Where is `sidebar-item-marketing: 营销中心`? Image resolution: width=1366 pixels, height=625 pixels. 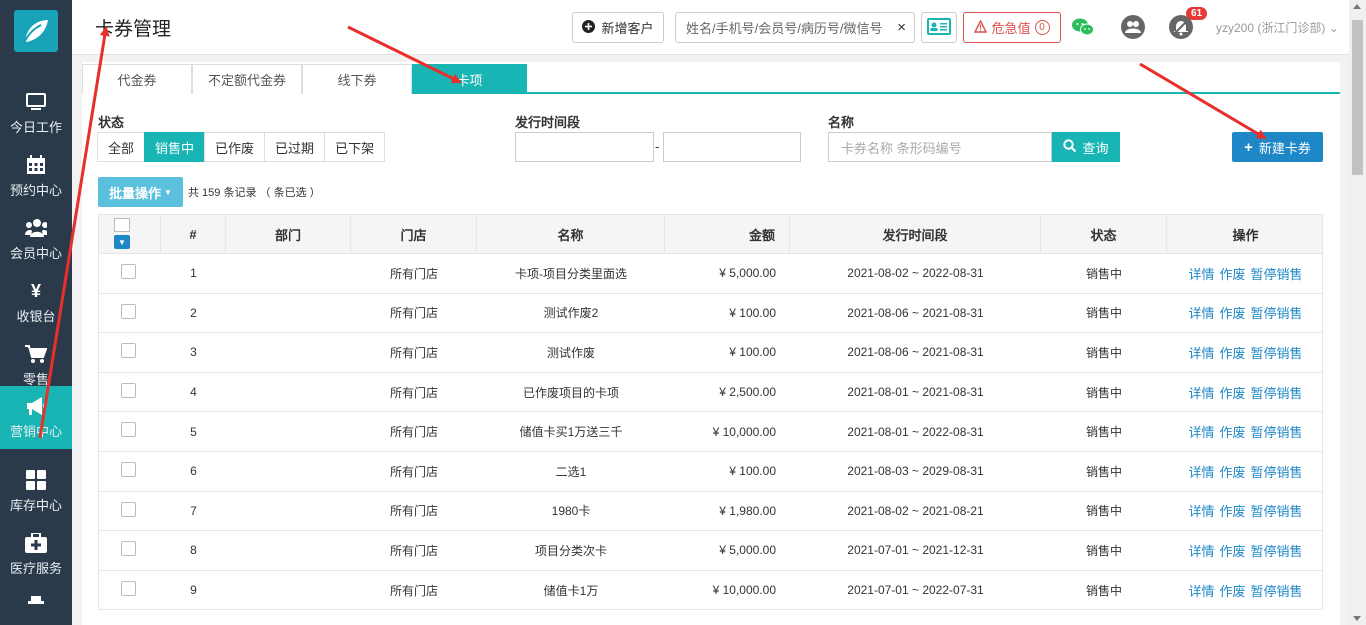
sidebar-item-marketing: 营销中心 is located at coordinates (36, 417).